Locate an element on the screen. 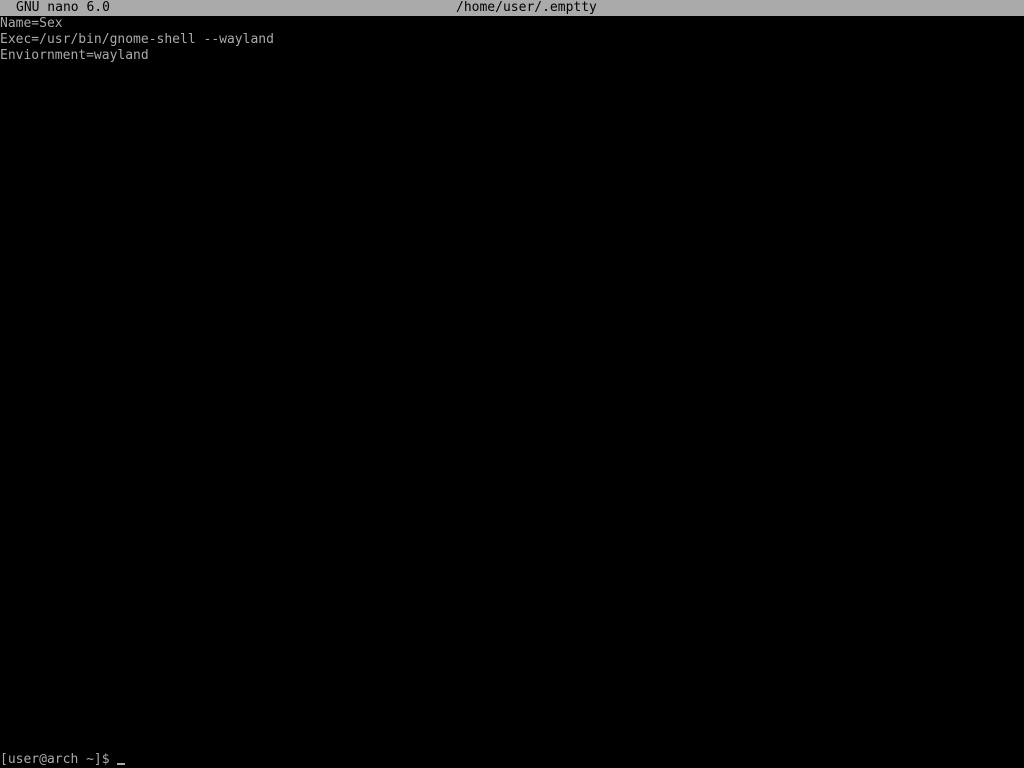 The image size is (1024, 768). shell-prompt: [user@arch ~]$ is located at coordinates (59, 759).